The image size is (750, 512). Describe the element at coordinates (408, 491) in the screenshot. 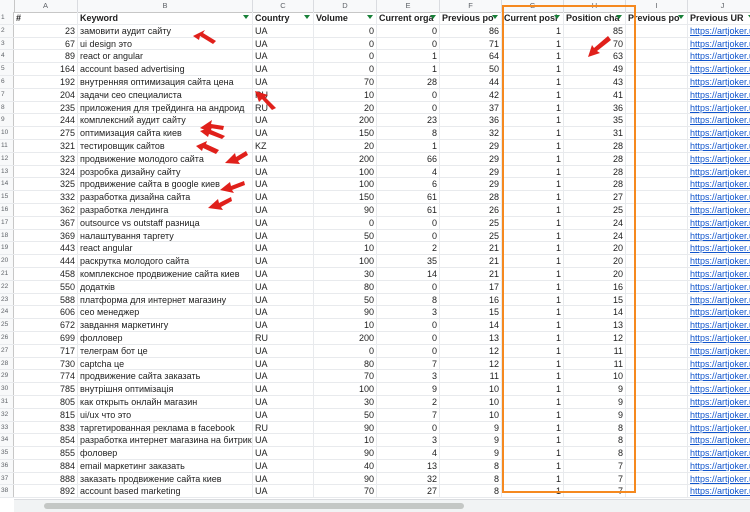

I see `cell-current-organic: 27` at that location.